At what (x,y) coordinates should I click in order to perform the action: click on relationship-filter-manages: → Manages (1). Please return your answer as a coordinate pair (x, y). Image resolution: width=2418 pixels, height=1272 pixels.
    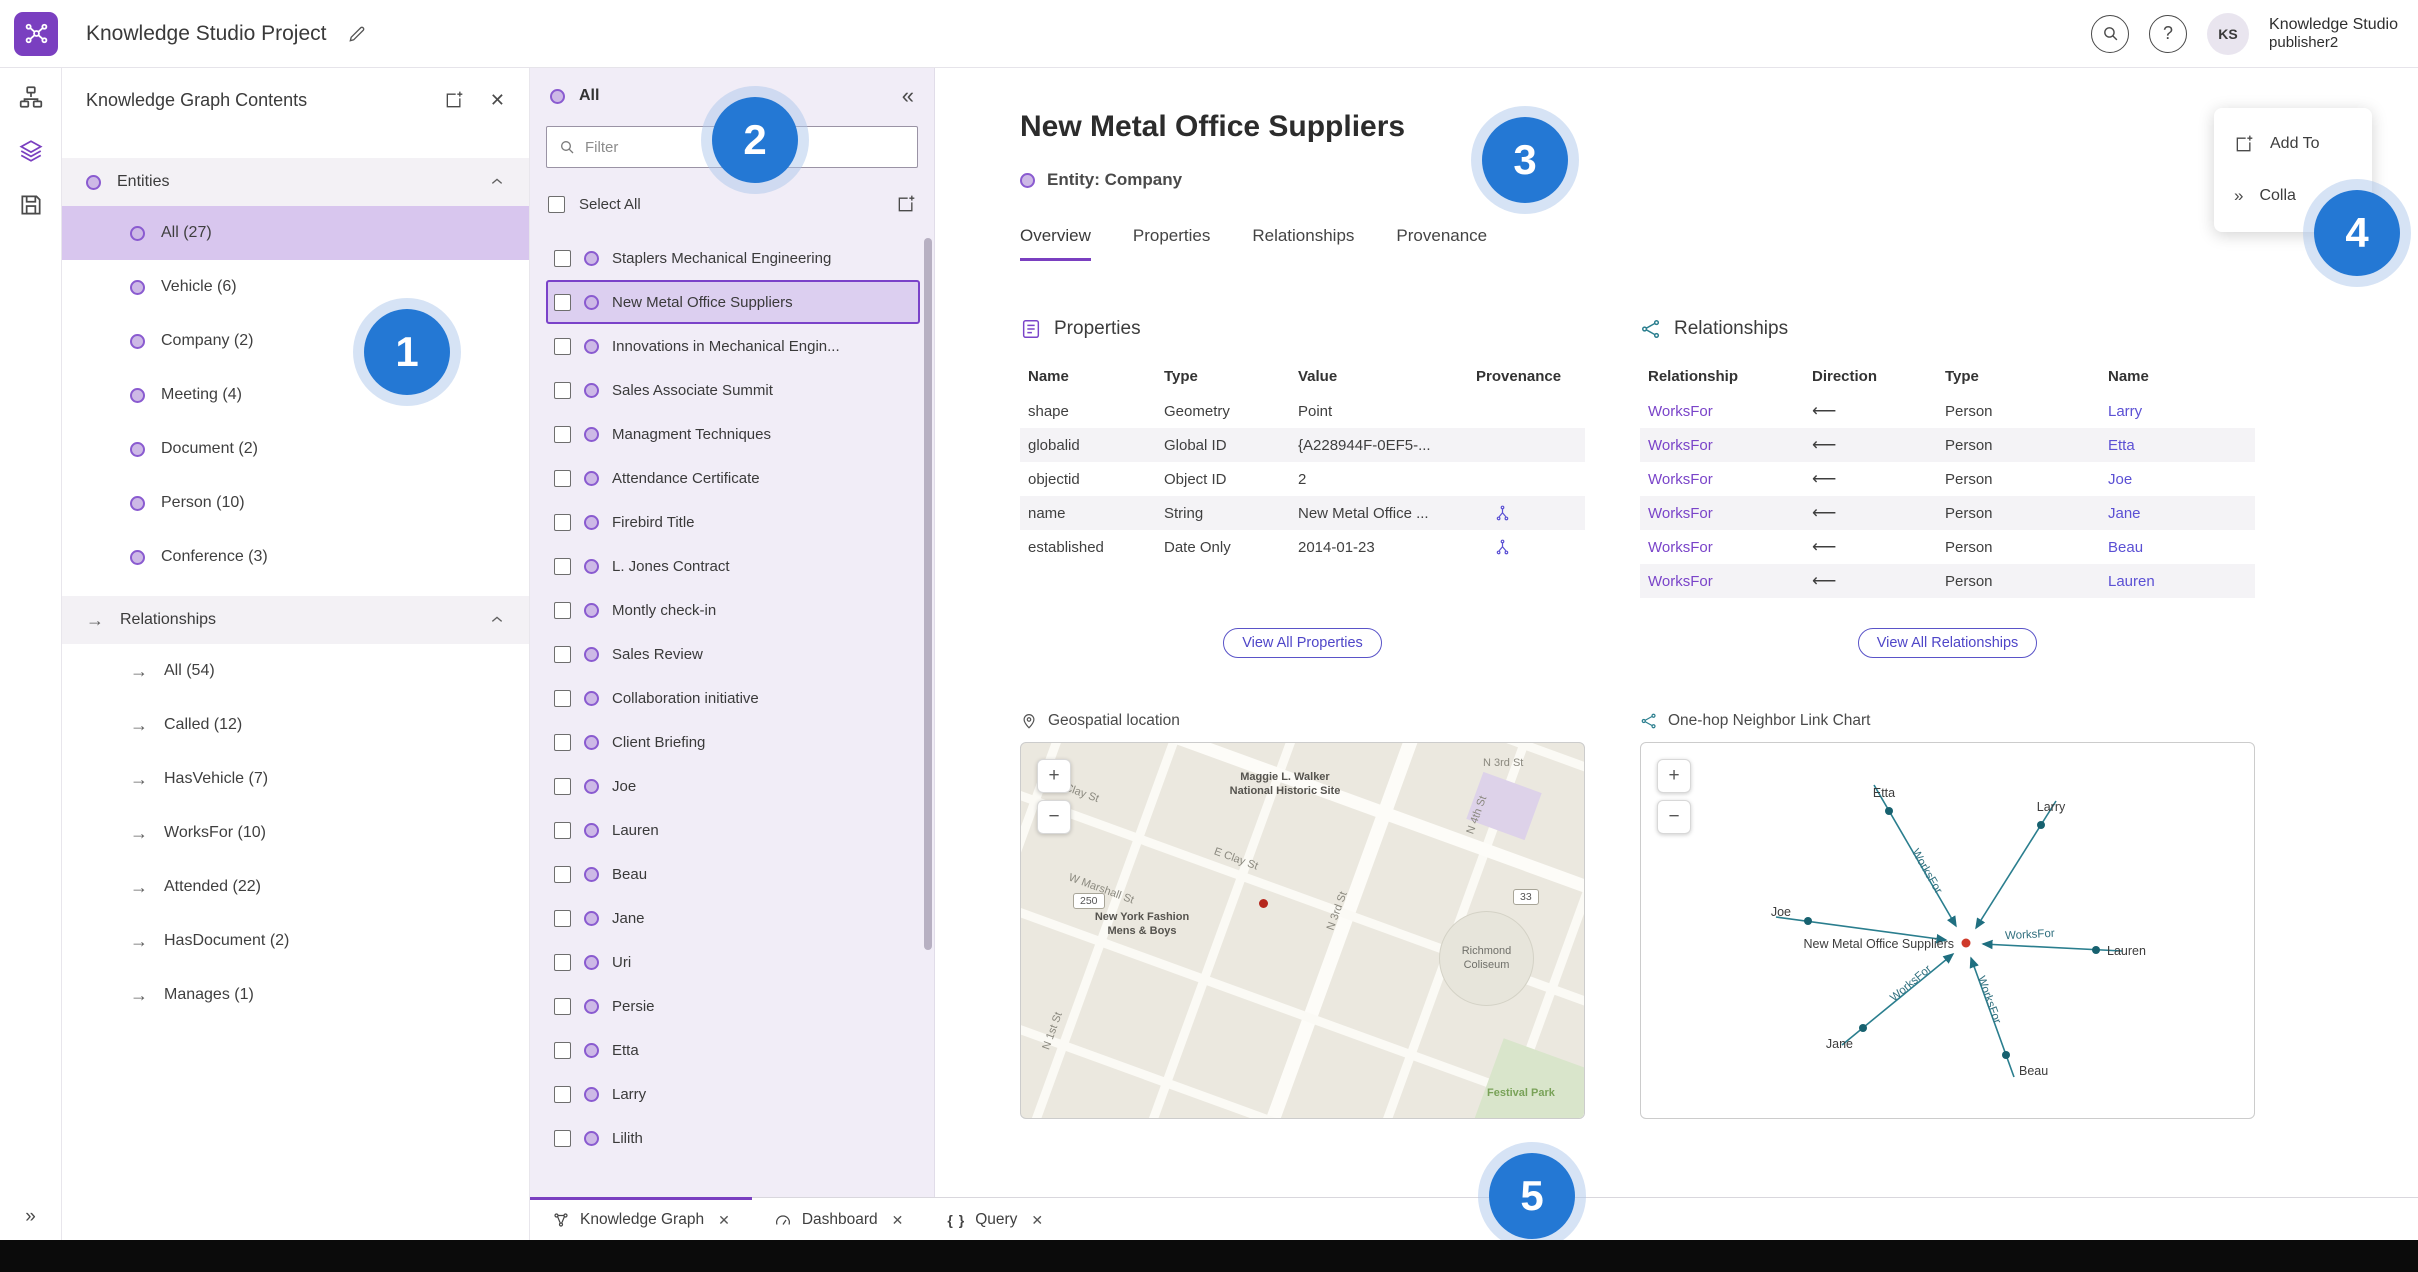
    Looking at the image, I should click on (295, 995).